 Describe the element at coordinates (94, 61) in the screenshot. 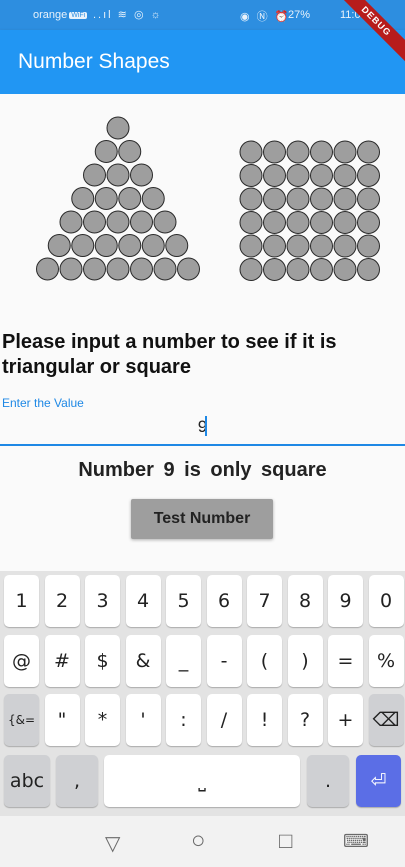

I see `app-title: Number Shapes` at that location.